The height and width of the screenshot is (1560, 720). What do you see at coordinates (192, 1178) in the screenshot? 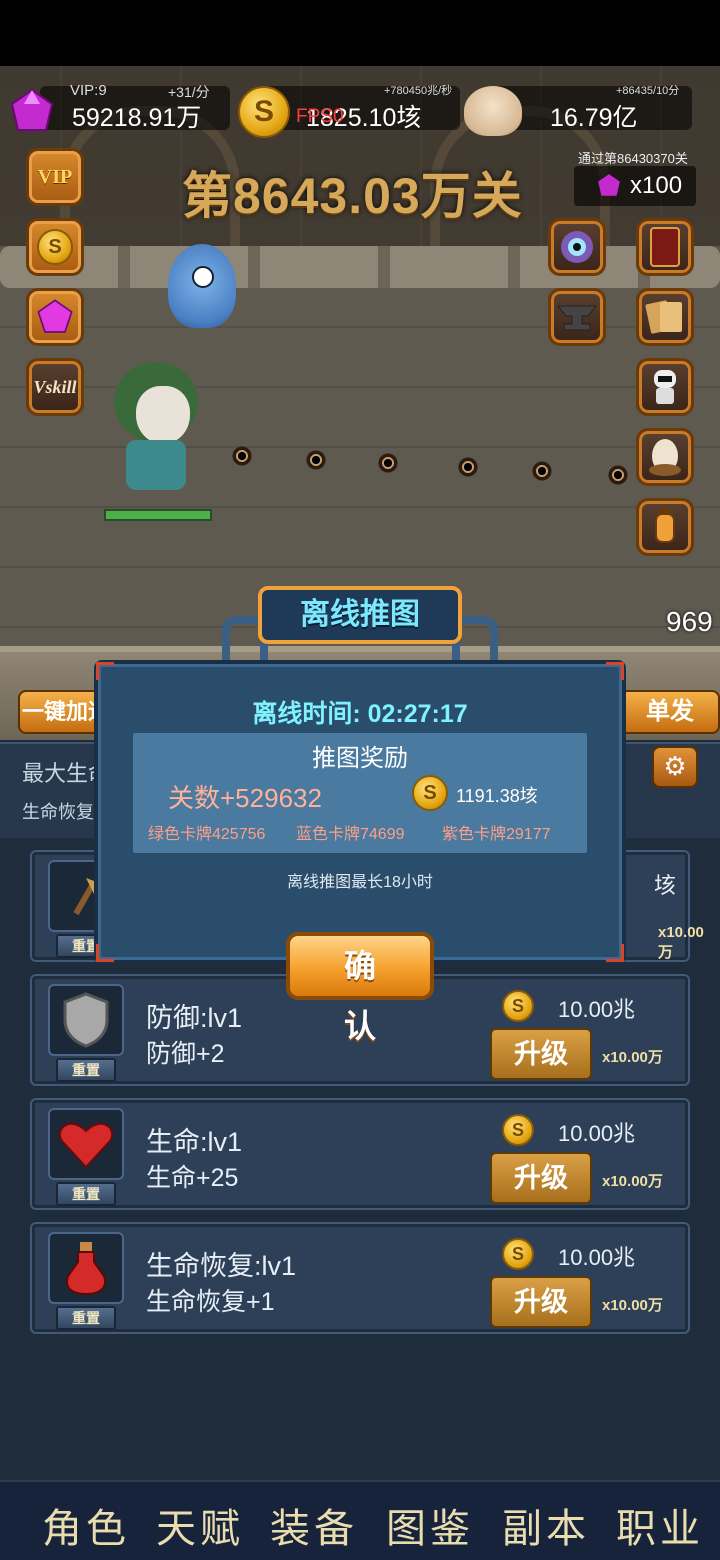
I see `hp-desc: 生命+25` at bounding box center [192, 1178].